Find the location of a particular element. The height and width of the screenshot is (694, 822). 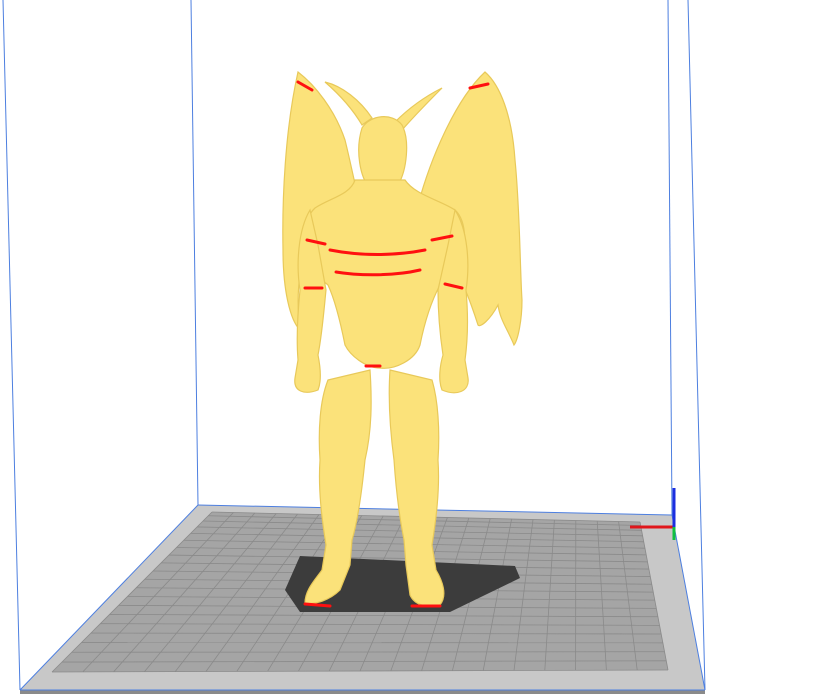

volume-edge-left-back is located at coordinates (194, 253).